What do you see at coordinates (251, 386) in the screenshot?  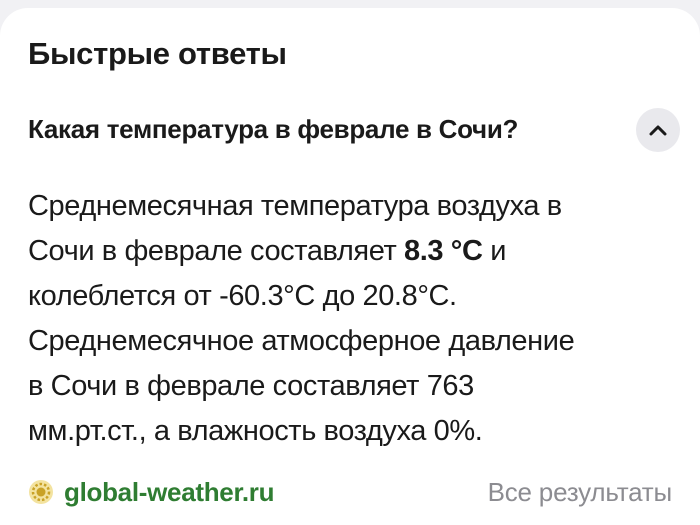 I see `answer-line: в Сочи в феврале составляет 763` at bounding box center [251, 386].